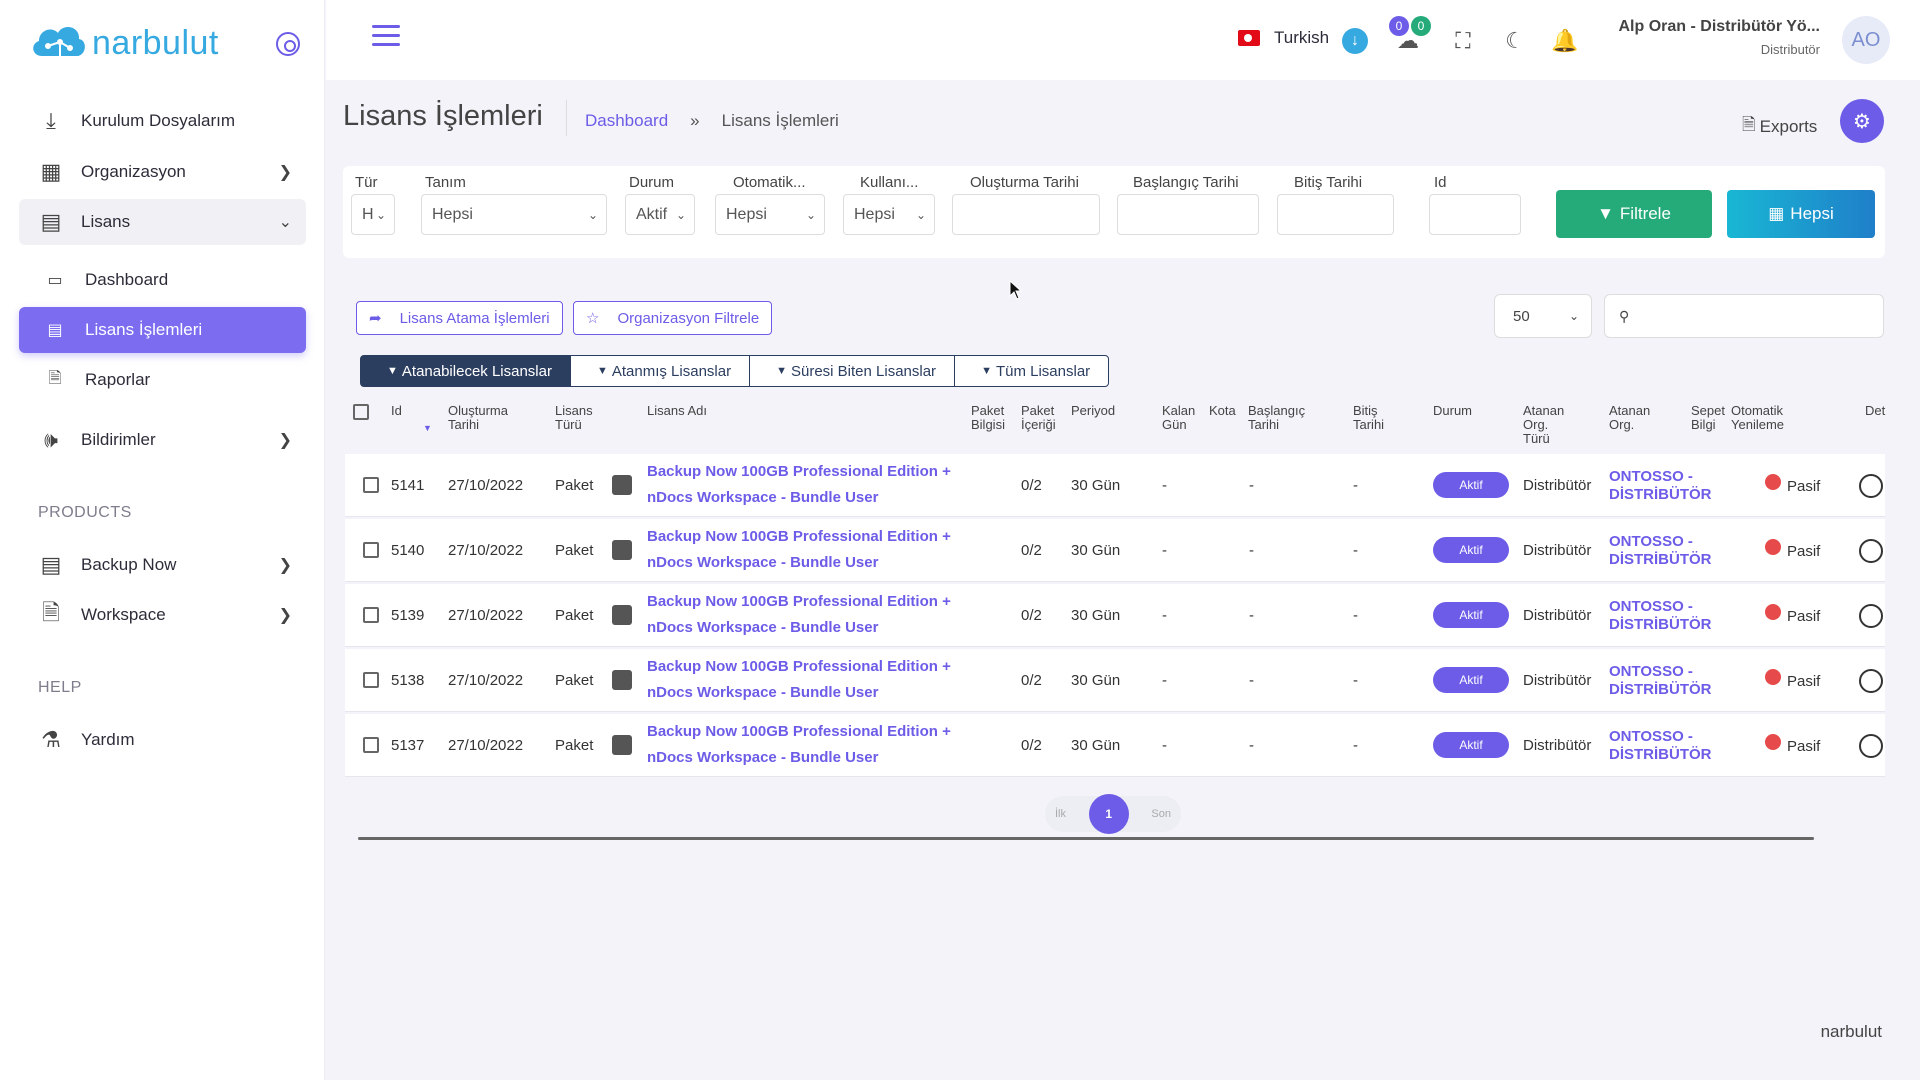  Describe the element at coordinates (626, 121) in the screenshot. I see `breadcrumb-home-link: Dashboard` at that location.